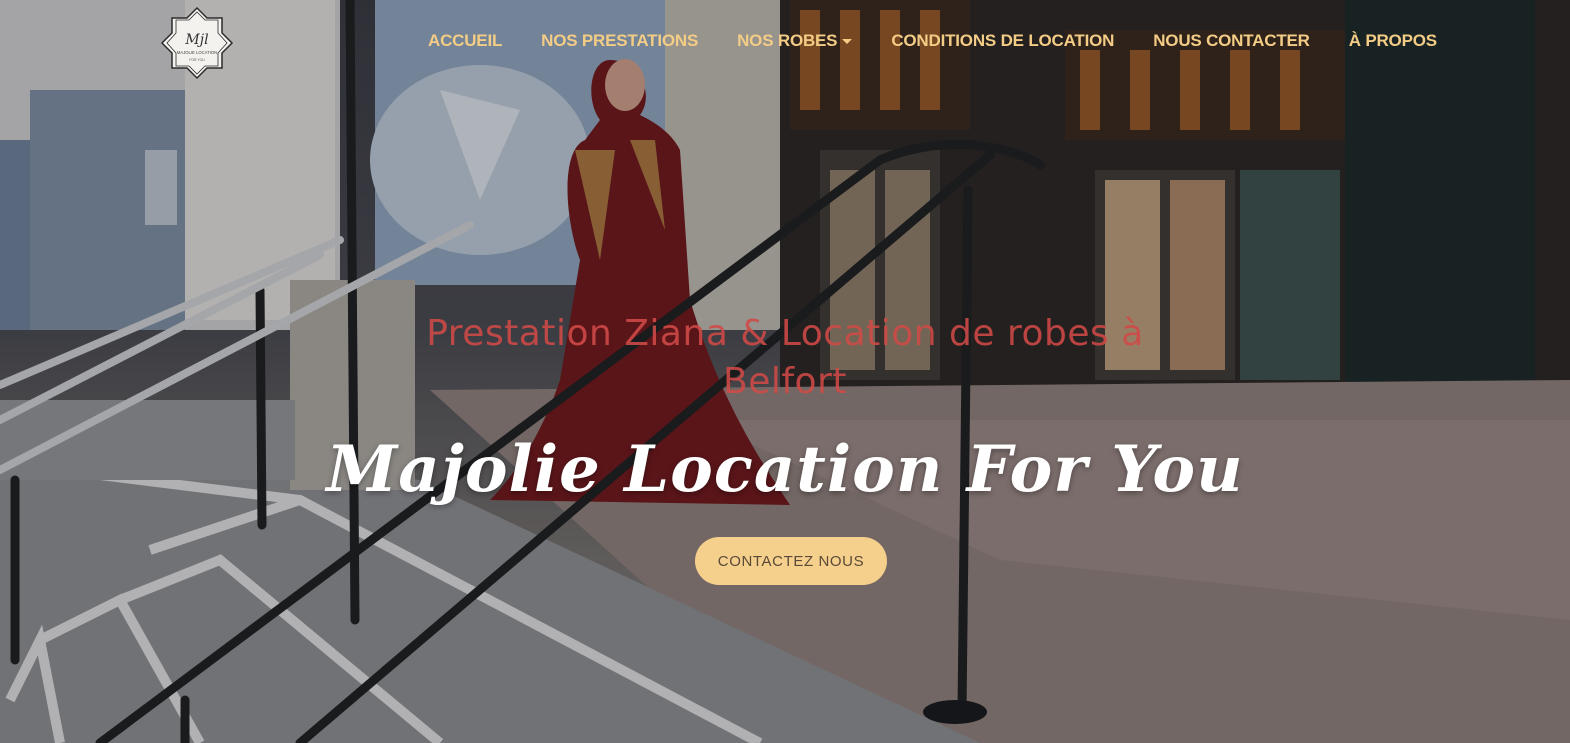  Describe the element at coordinates (787, 40) in the screenshot. I see `nav-item-label: NOS ROBES` at that location.